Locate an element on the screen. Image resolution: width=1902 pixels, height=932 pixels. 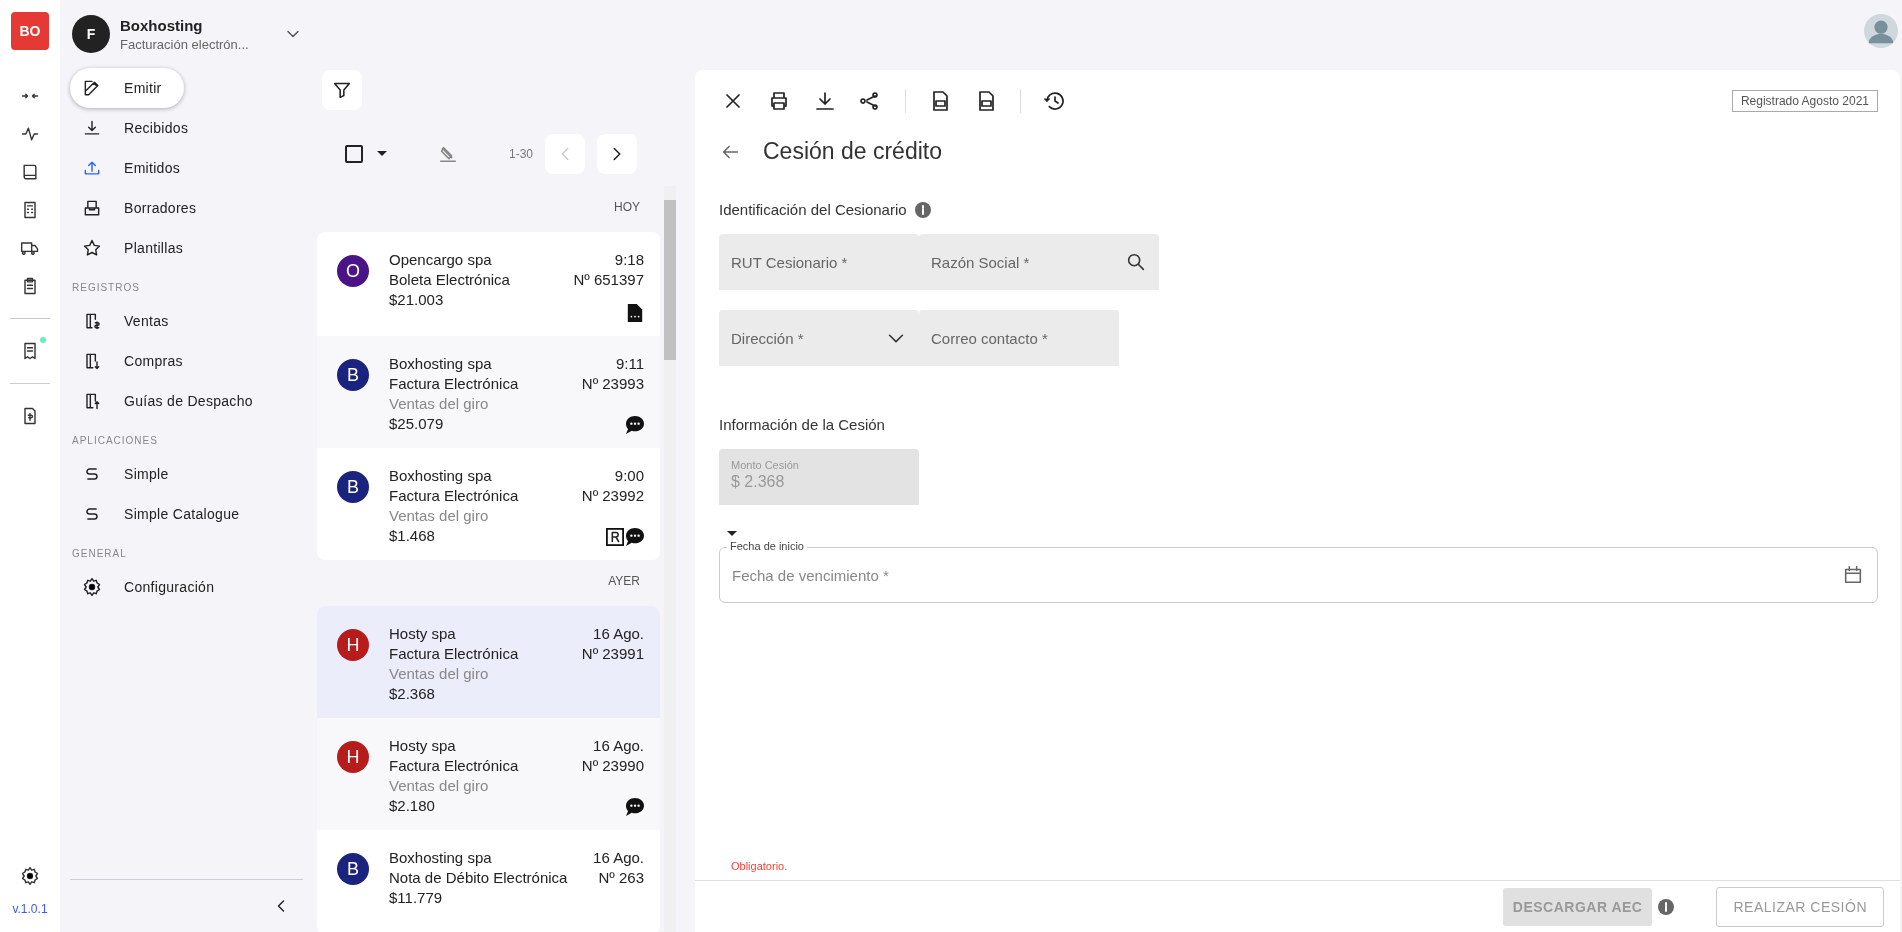
document-row: O Opencargo spa Boleta Electrónica $21.003 9:18 Nº 651397 is located at coordinates (488, 284).